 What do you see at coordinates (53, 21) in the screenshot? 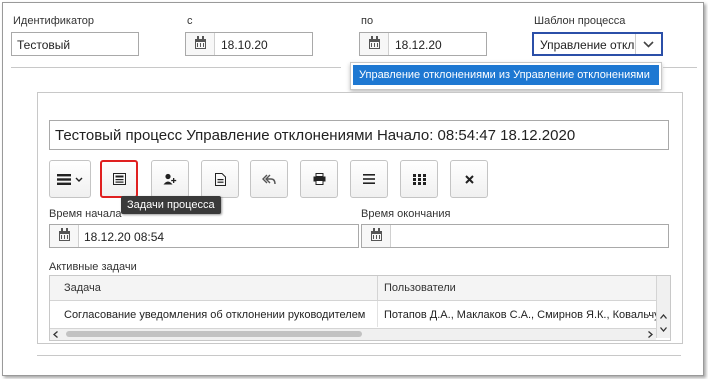
I see `id-label: Идентификатор` at bounding box center [53, 21].